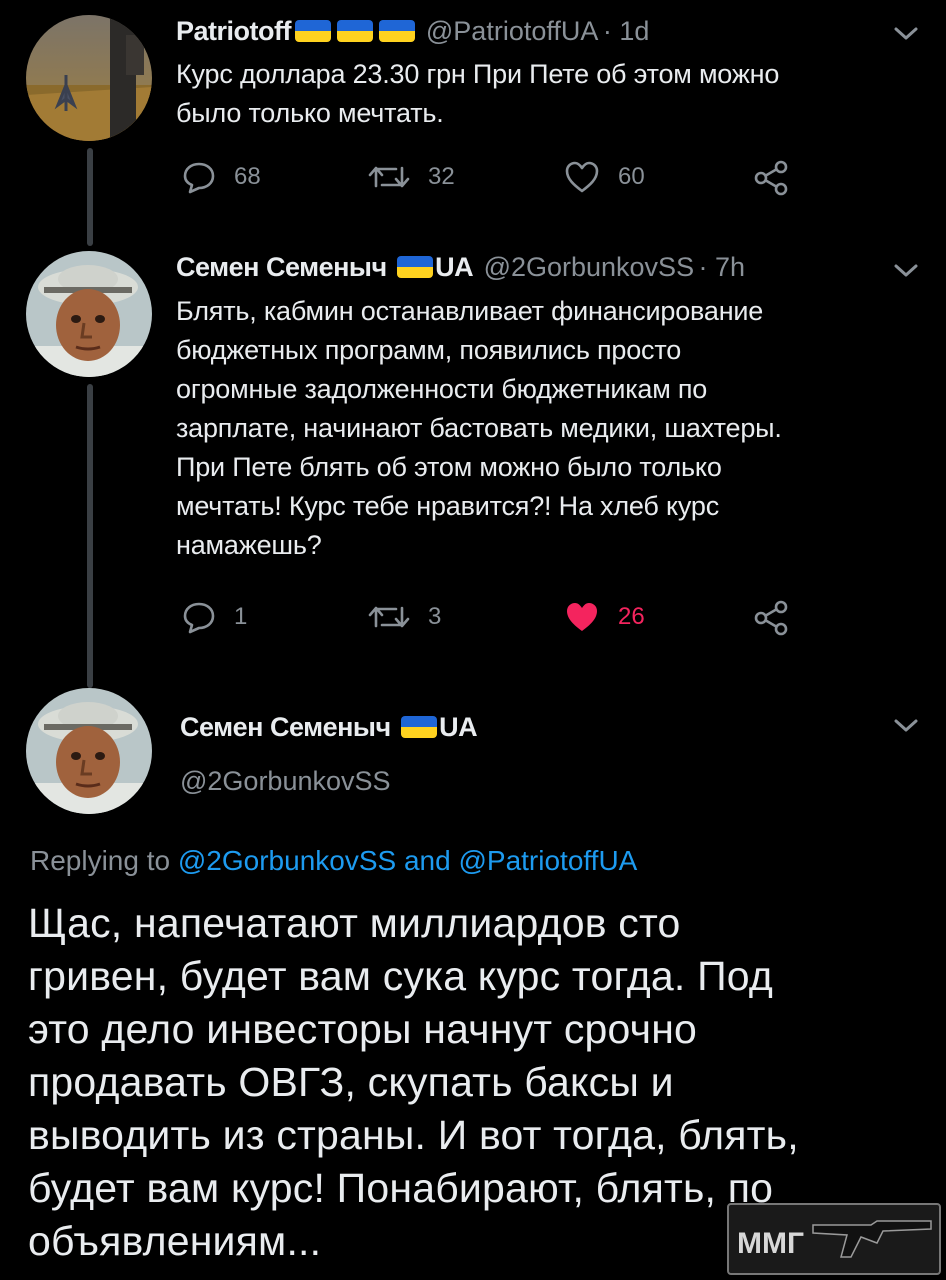 The width and height of the screenshot is (946, 1280). Describe the element at coordinates (604, 177) in the screenshot. I see `like-button: 60` at that location.